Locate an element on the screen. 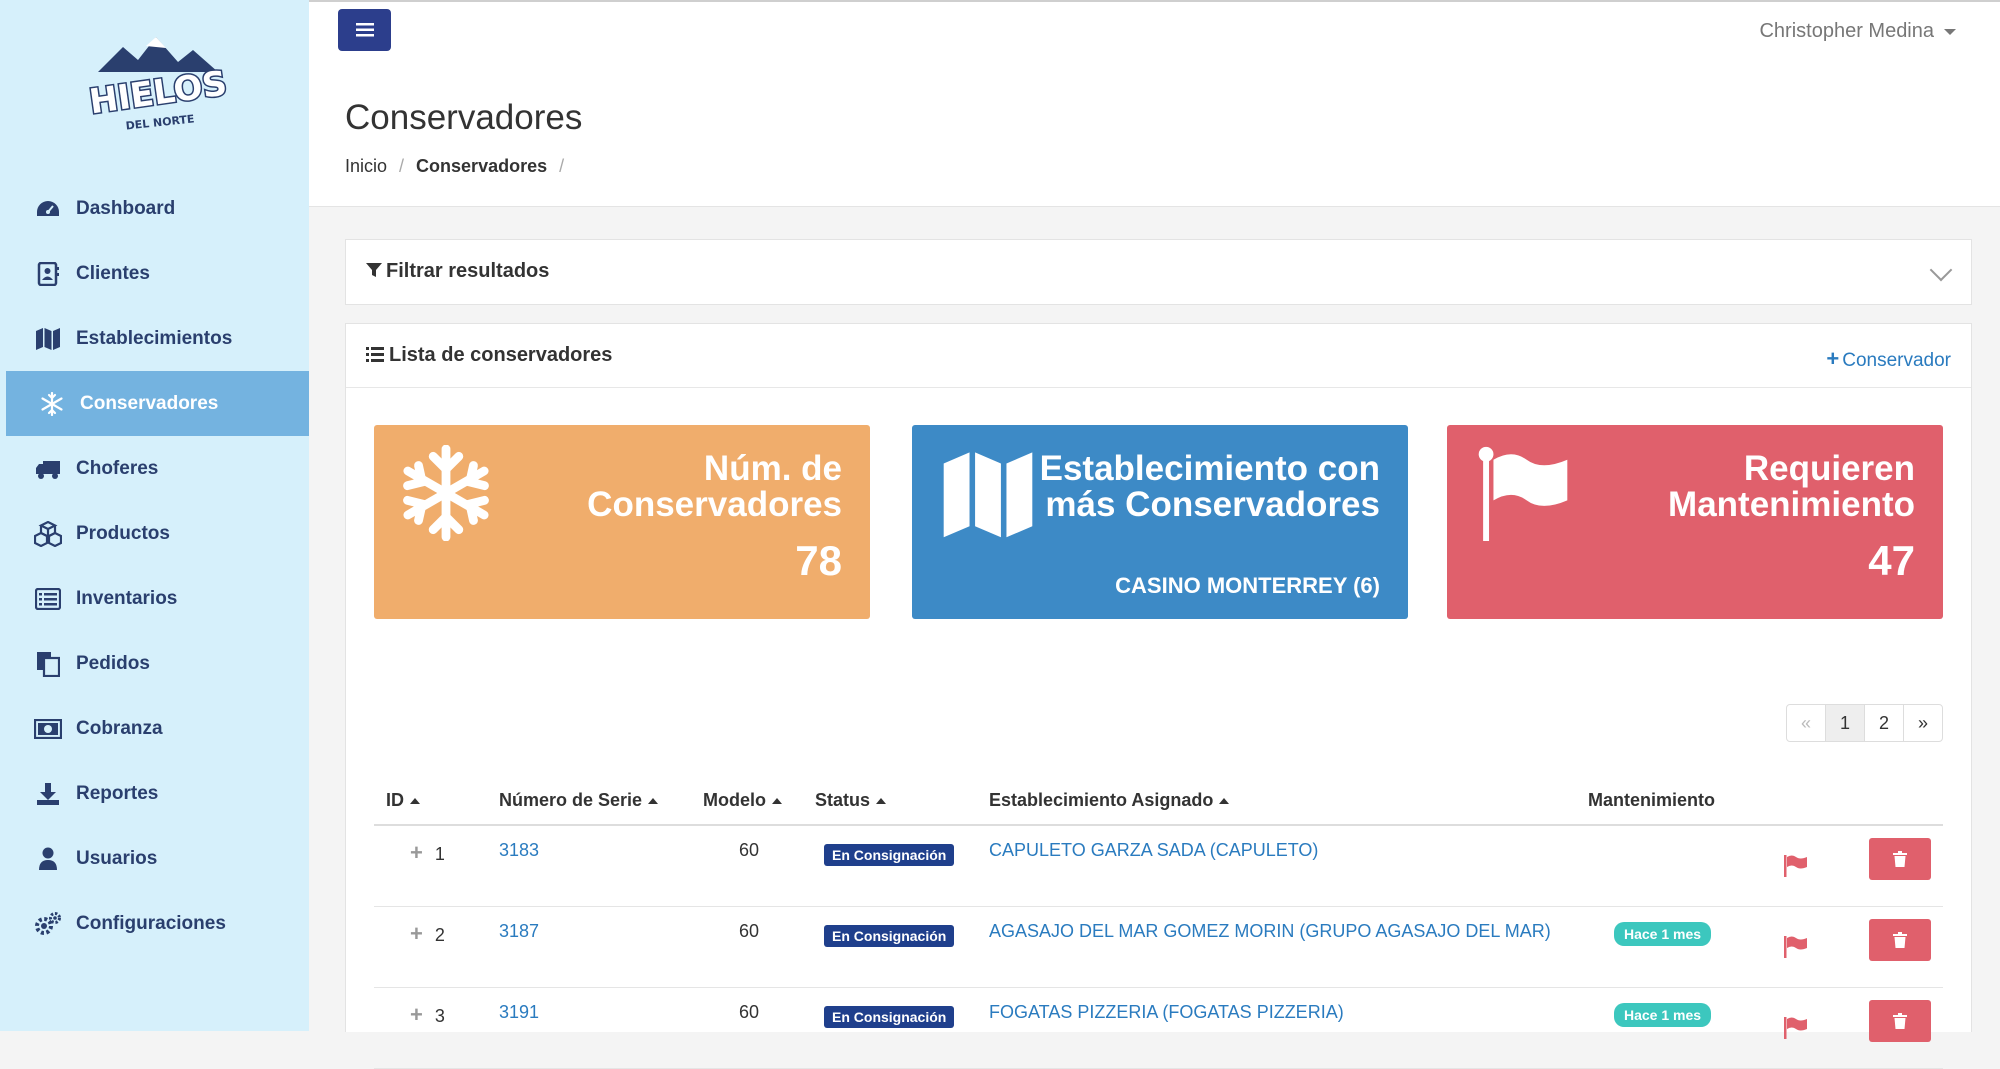  sidebar-item-conservadores: Conservadores is located at coordinates (157, 403).